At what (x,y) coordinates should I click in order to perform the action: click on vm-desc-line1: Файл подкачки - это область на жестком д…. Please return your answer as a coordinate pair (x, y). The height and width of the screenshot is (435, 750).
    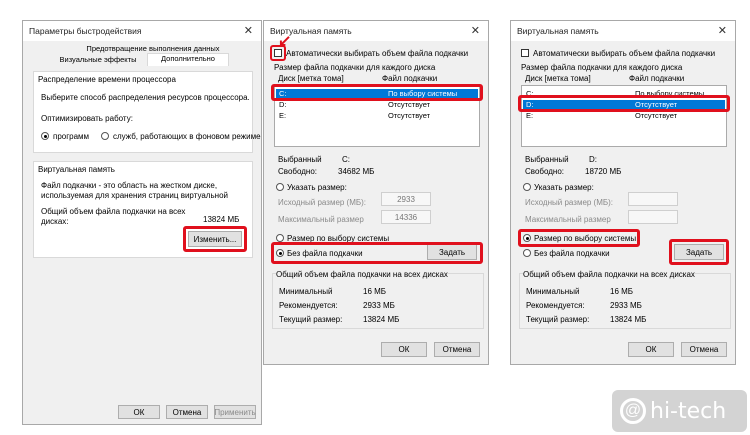
    Looking at the image, I should click on (129, 185).